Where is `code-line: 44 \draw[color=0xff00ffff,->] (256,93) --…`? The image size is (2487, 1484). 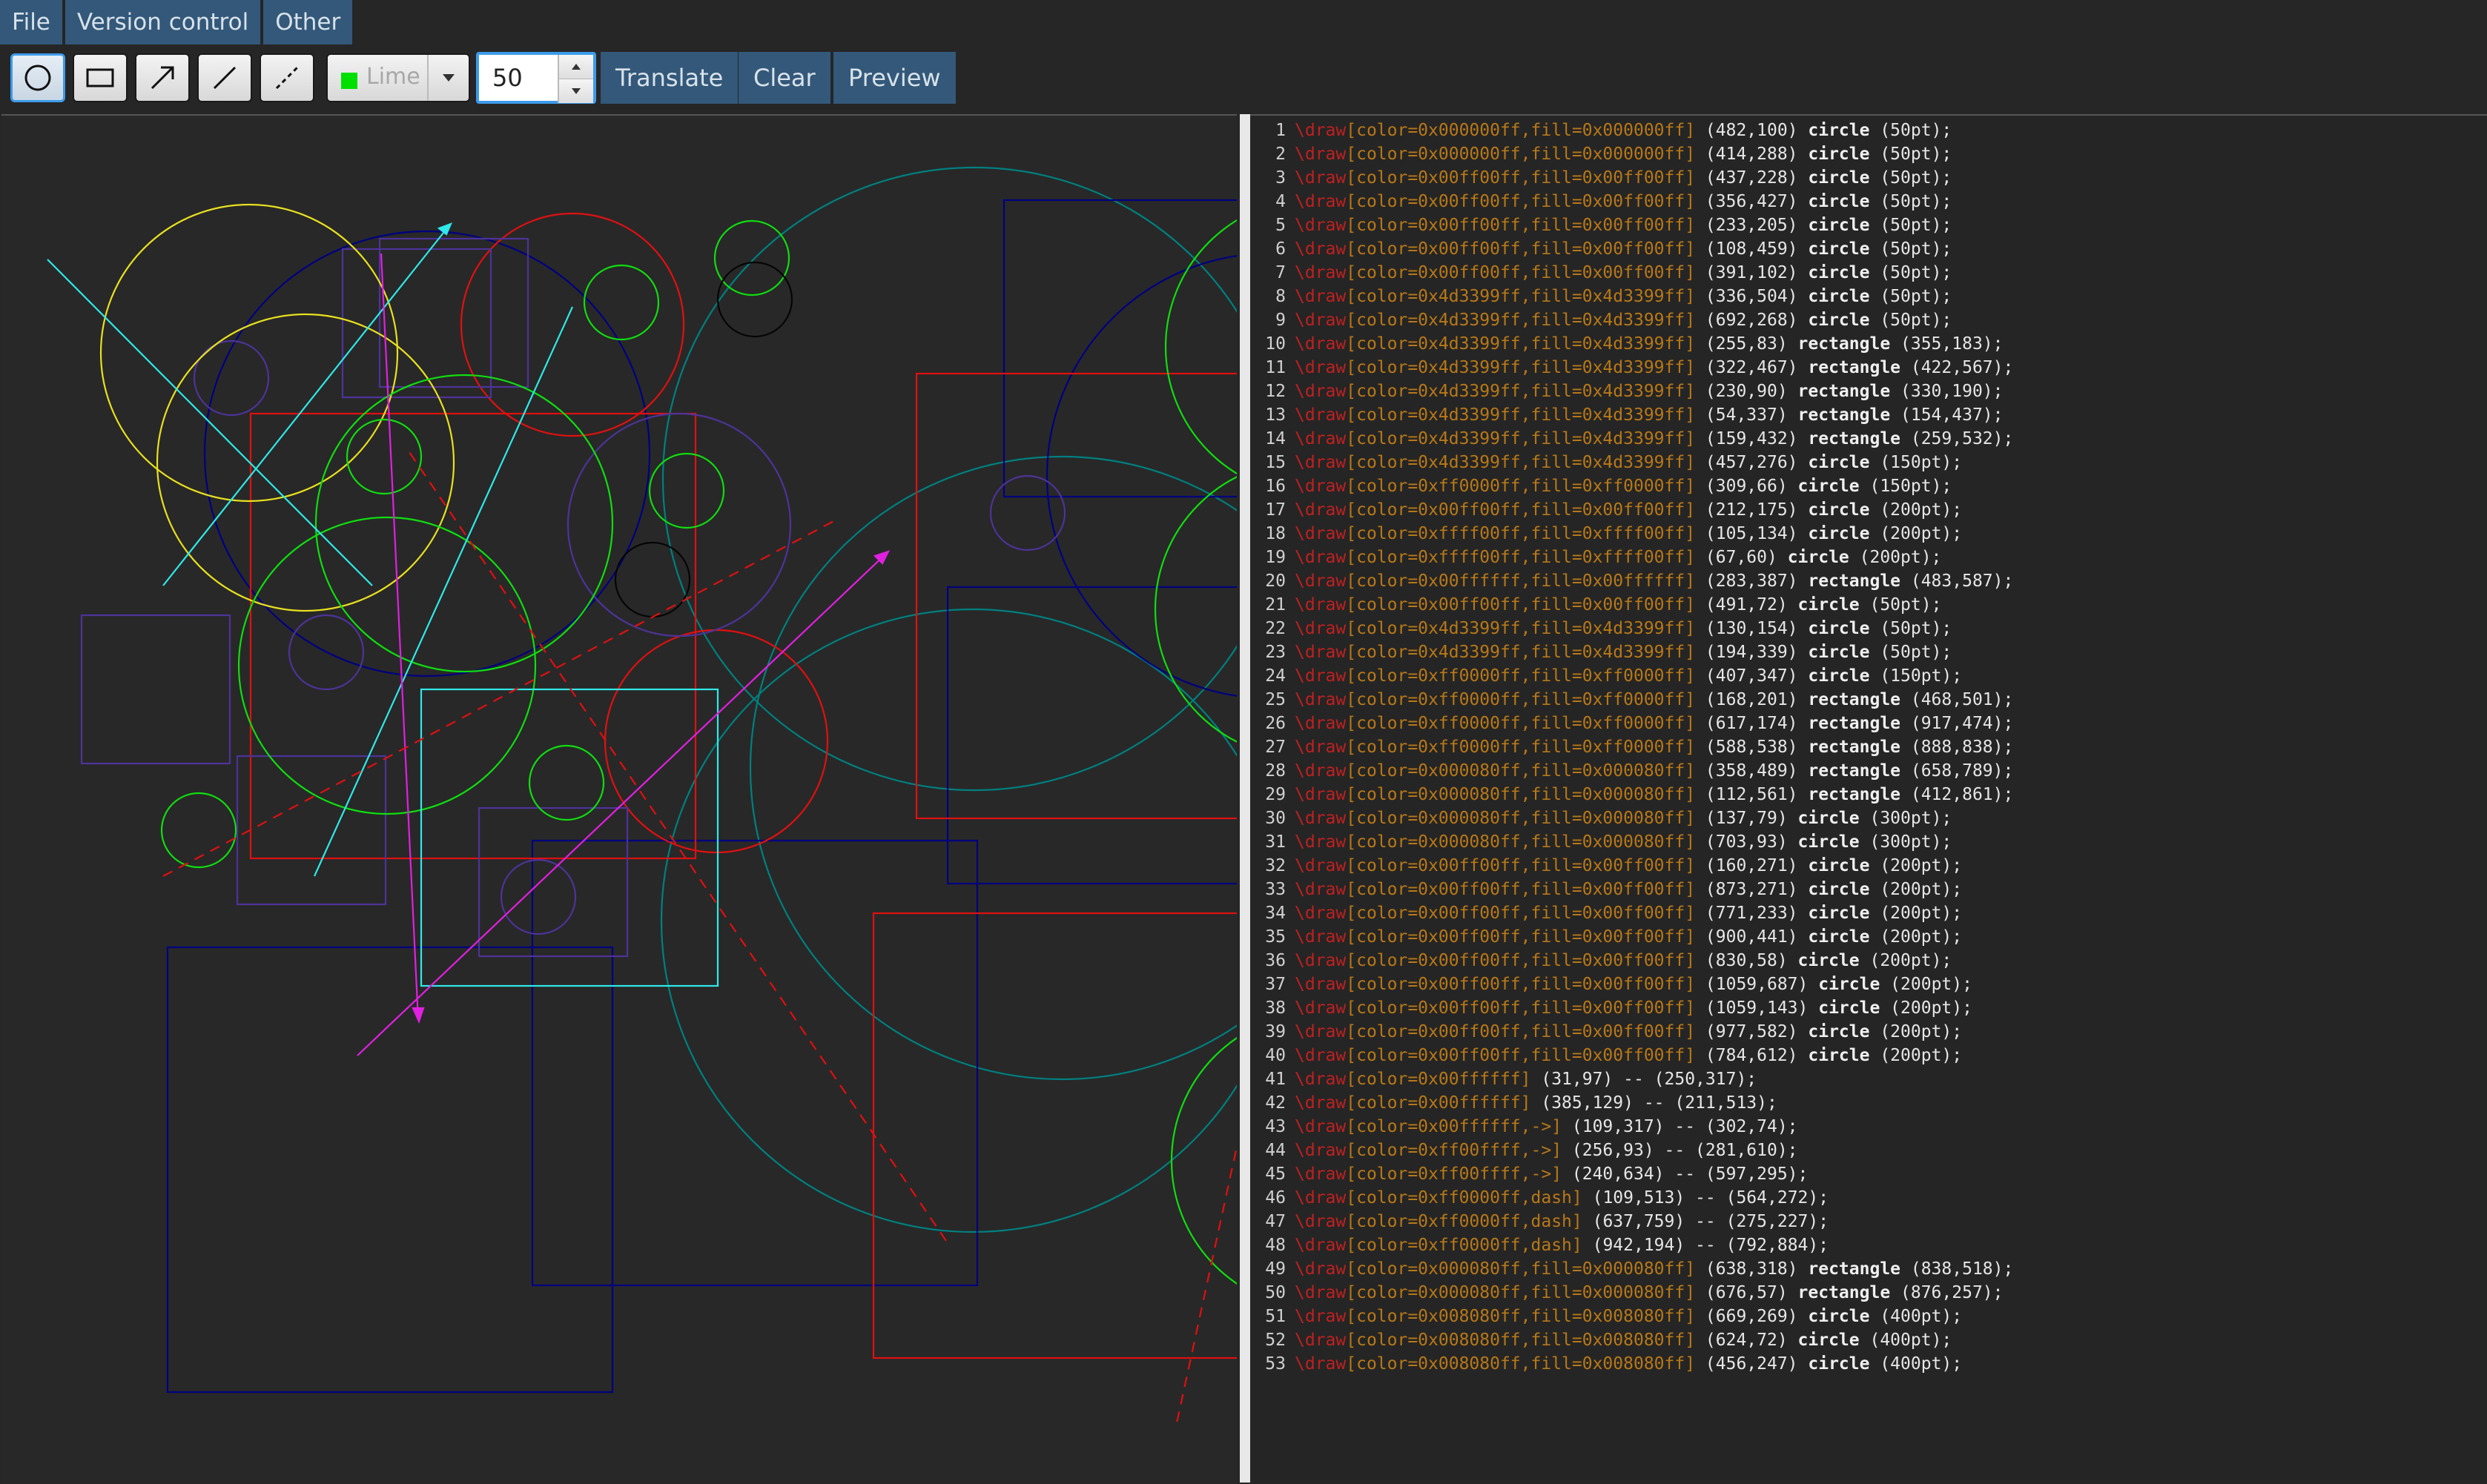
code-line: 44 \draw[color=0xff00ffff,->] (256,93) --… is located at coordinates (1523, 1150).